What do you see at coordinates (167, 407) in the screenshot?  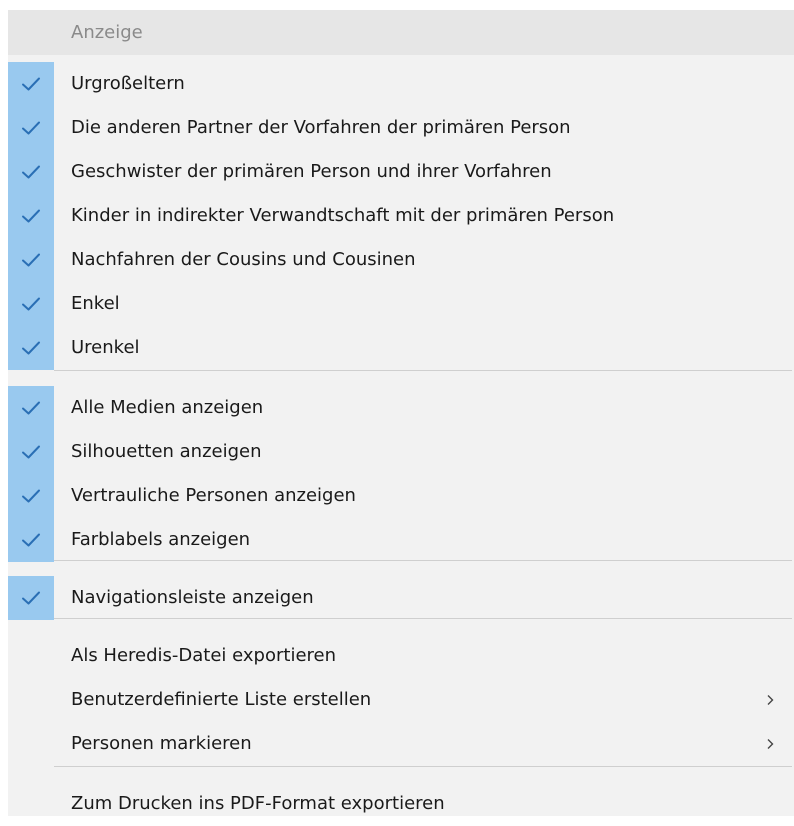 I see `menu-item-label: Alle Medien anzeigen` at bounding box center [167, 407].